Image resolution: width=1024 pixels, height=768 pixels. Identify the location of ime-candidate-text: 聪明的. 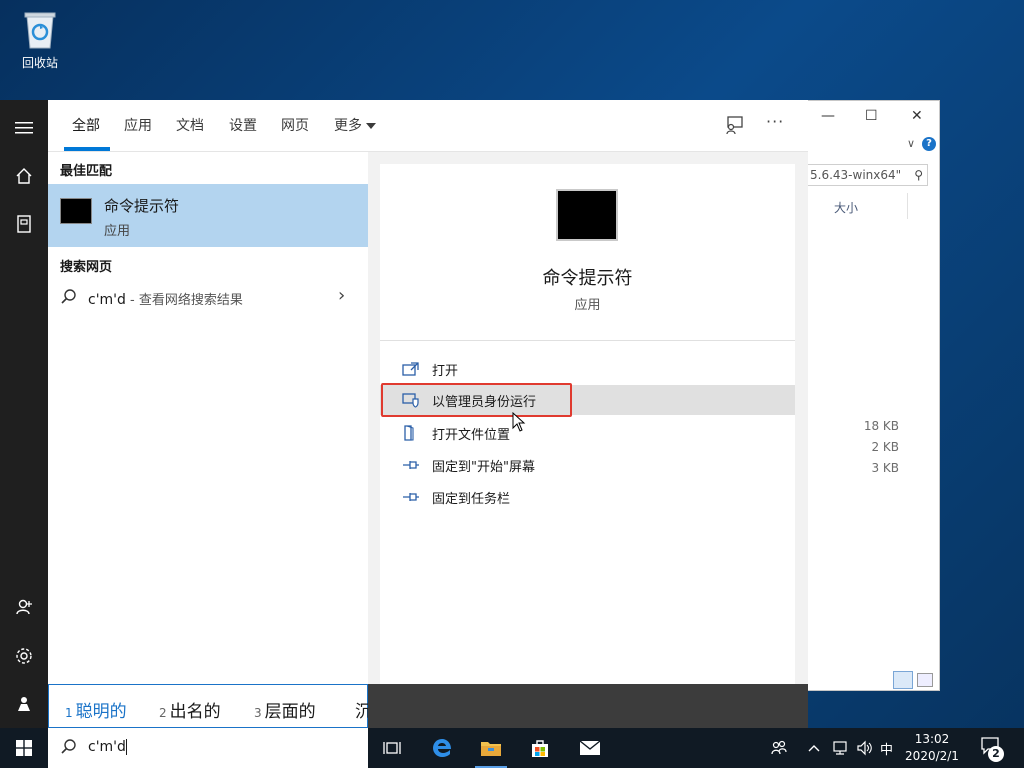
(101, 712).